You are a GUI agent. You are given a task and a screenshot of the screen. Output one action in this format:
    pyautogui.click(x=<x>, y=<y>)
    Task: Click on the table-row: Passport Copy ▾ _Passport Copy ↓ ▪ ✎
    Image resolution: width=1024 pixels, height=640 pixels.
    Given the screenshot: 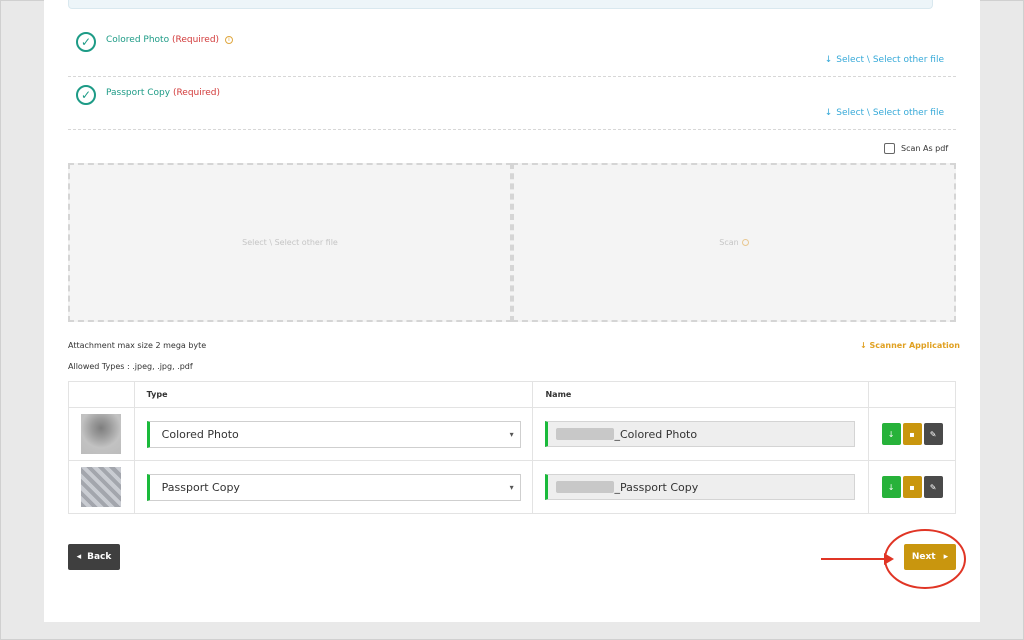 What is the action you would take?
    pyautogui.click(x=512, y=487)
    